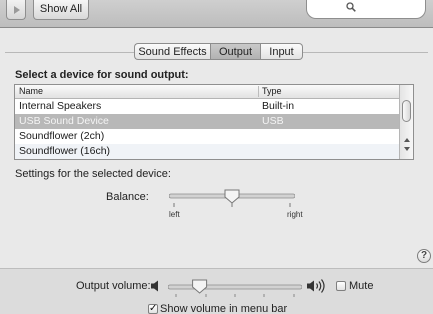 The width and height of the screenshot is (433, 314). I want to click on table-row: Soundflower (16ch), so click(207, 151).